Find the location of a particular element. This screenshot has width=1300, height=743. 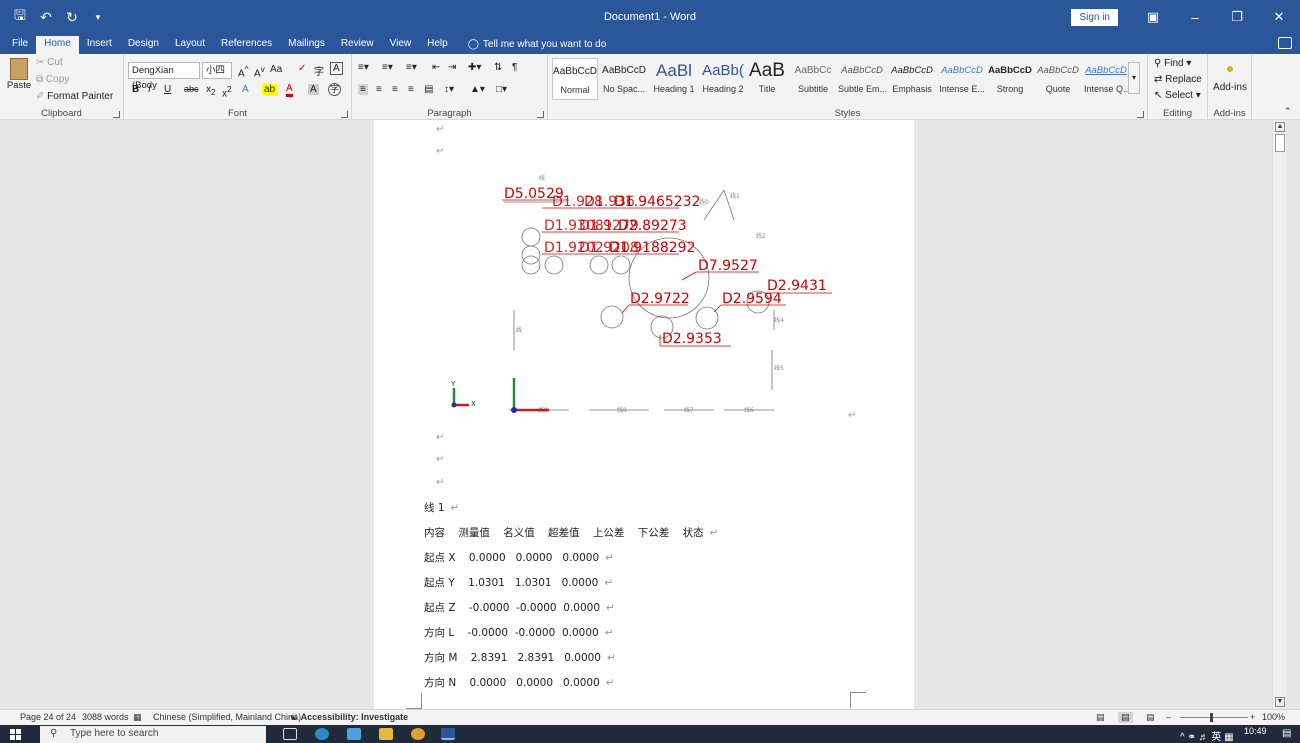

tab-home: Home is located at coordinates (57, 45).